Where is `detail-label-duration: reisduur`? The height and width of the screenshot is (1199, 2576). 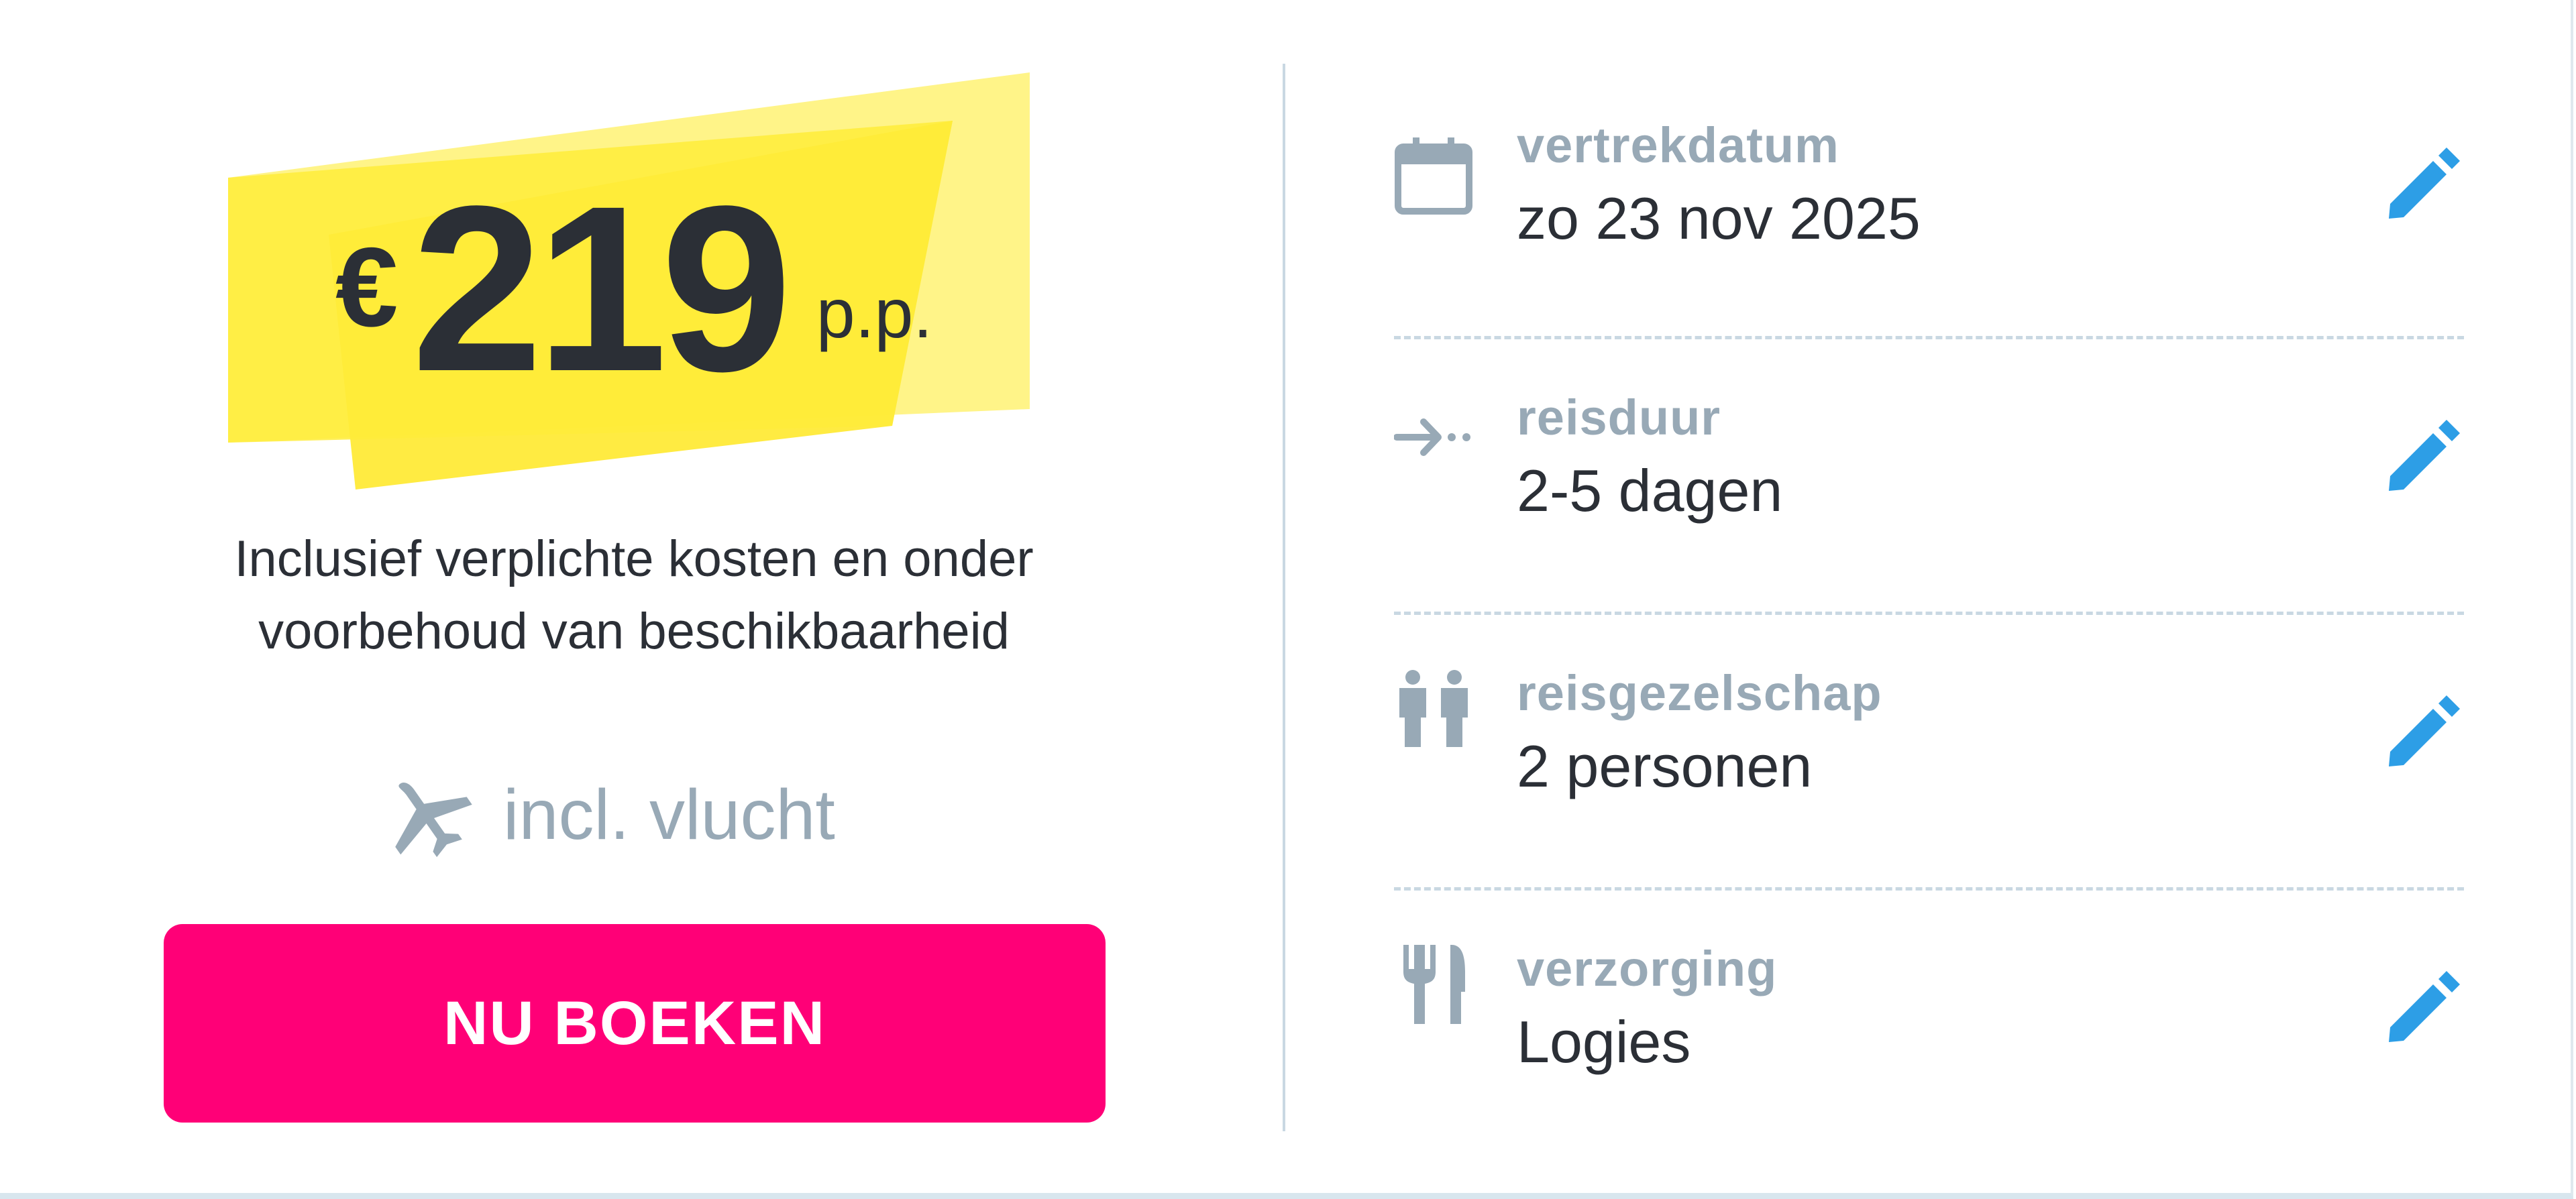
detail-label-duration: reisduur is located at coordinates (1619, 417).